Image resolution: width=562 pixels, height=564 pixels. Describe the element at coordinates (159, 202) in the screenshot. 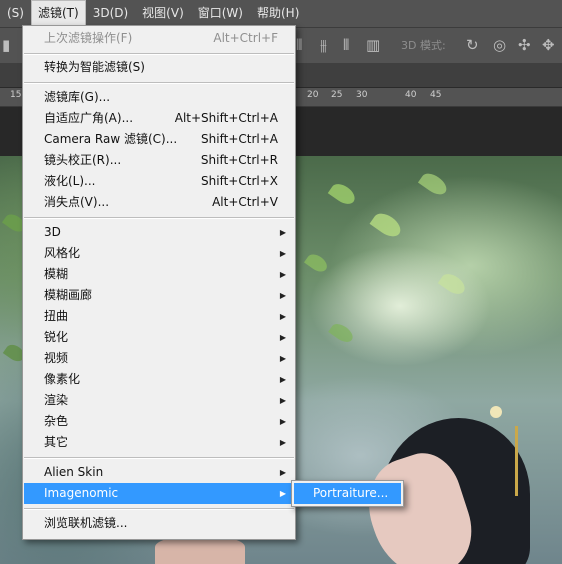

I see `menu-item-vanishing-point: 消失点(V)... Alt+Ctrl+V` at that location.